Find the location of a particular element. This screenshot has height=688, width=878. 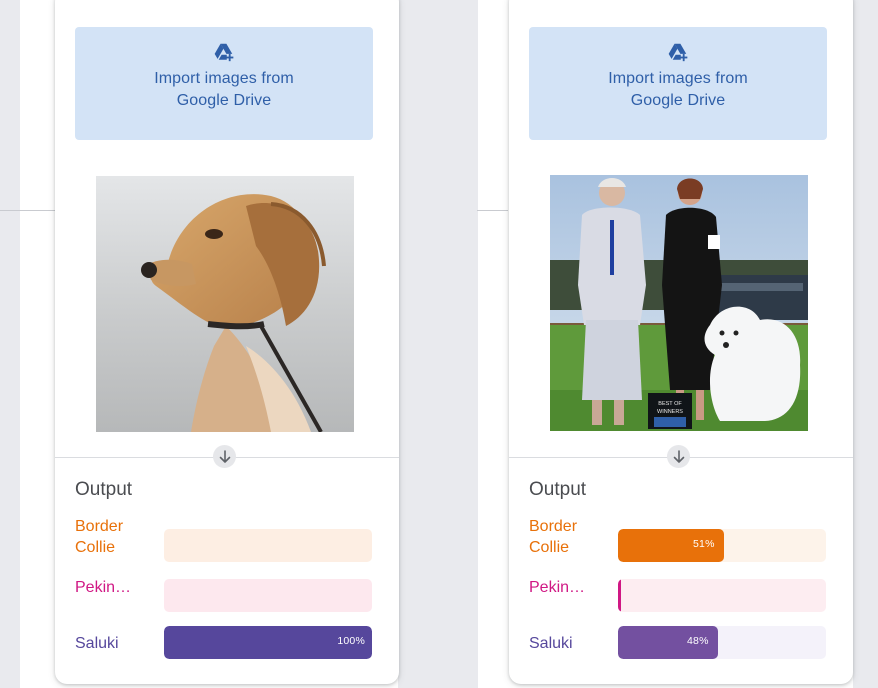

background-divider-middle is located at coordinates (492, 210).